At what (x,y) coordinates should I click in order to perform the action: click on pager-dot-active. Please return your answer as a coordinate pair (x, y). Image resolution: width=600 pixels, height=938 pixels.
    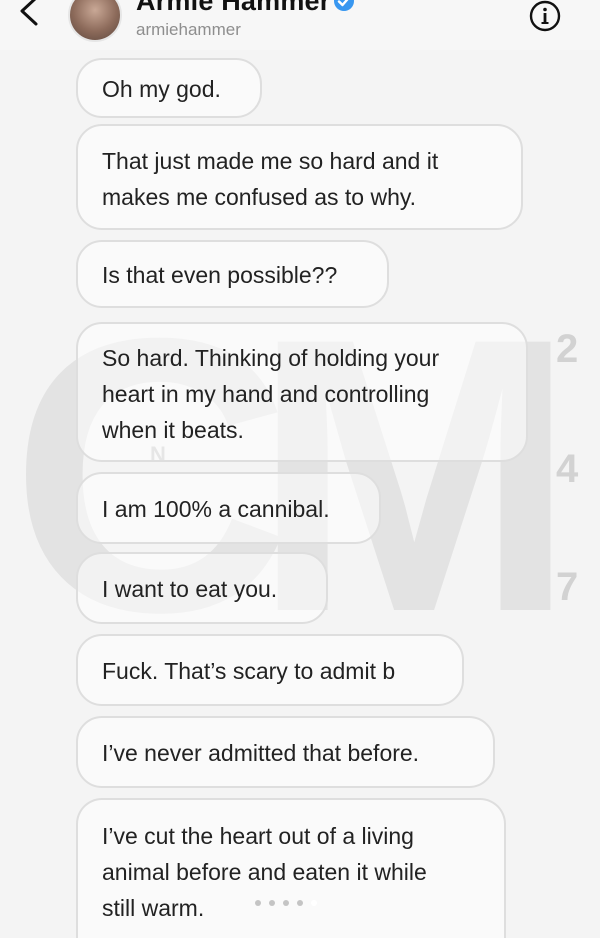
    Looking at the image, I should click on (314, 903).